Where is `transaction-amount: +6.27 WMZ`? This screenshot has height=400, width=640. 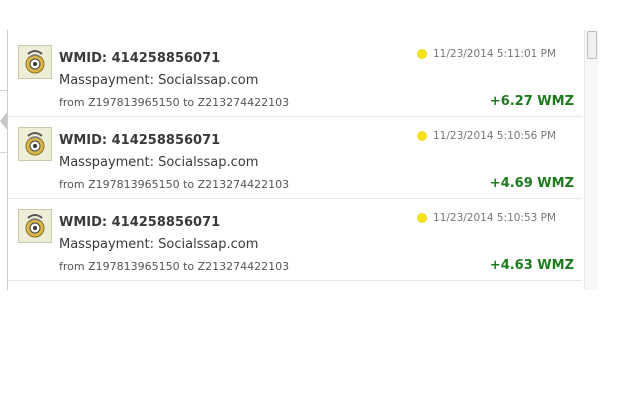
transaction-amount: +6.27 WMZ is located at coordinates (531, 101).